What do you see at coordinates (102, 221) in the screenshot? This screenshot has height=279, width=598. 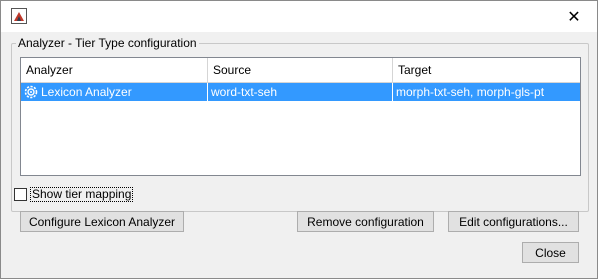 I see `configure-lexicon-analyzer-button: Configure Lexicon Analyzer` at bounding box center [102, 221].